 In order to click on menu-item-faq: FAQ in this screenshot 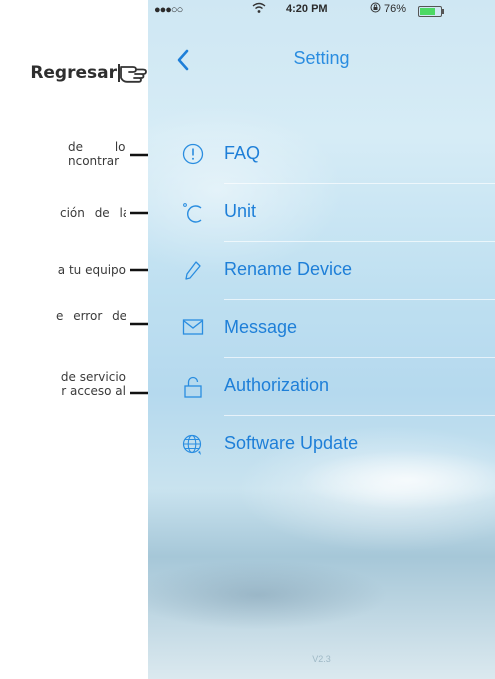, I will do `click(321, 155)`.